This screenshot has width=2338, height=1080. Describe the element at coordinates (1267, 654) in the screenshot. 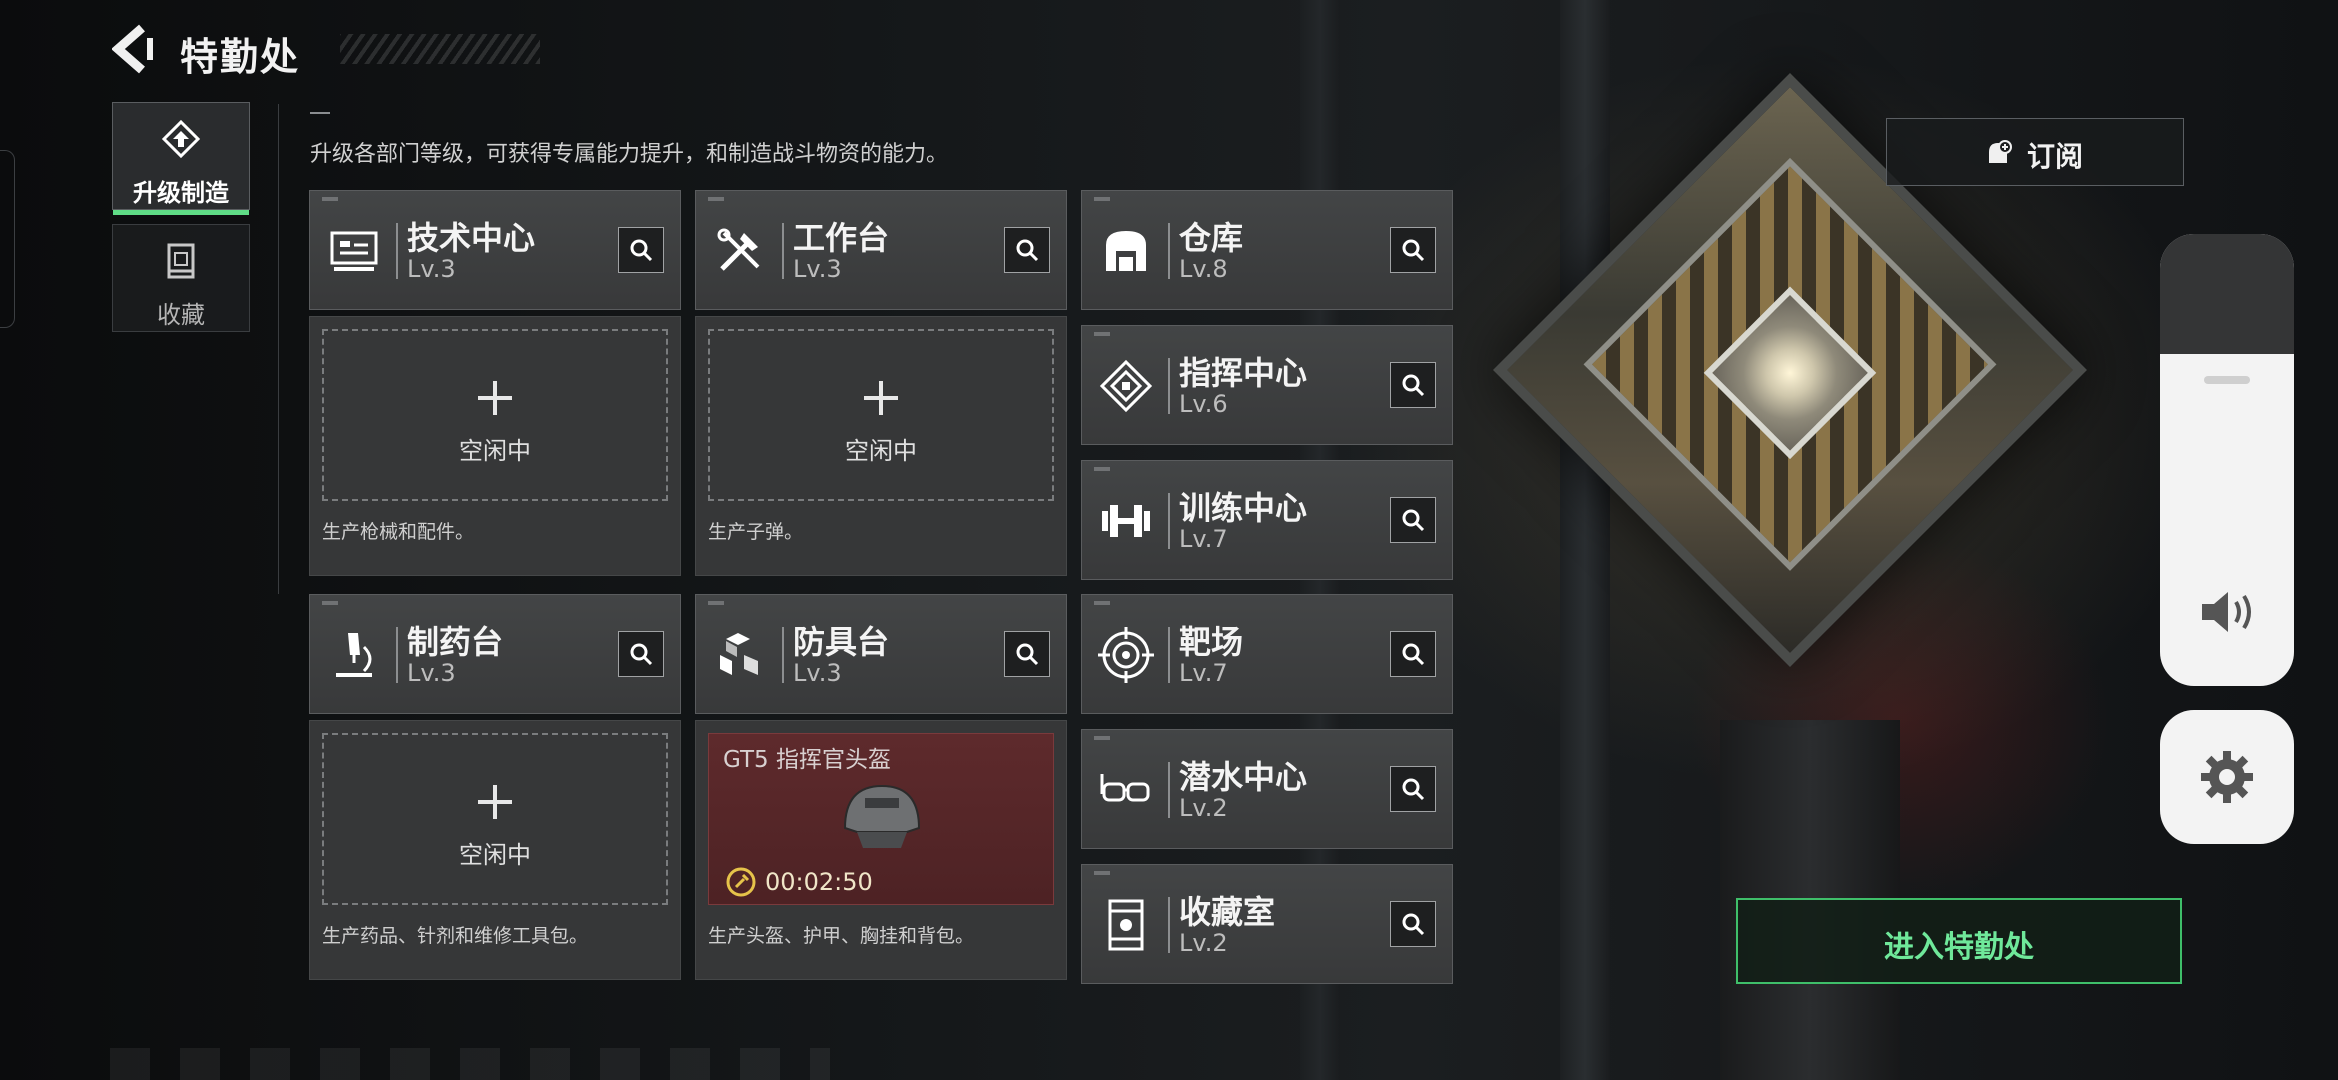

I see `facility-shooting-range: 靶场 Lv.7` at that location.